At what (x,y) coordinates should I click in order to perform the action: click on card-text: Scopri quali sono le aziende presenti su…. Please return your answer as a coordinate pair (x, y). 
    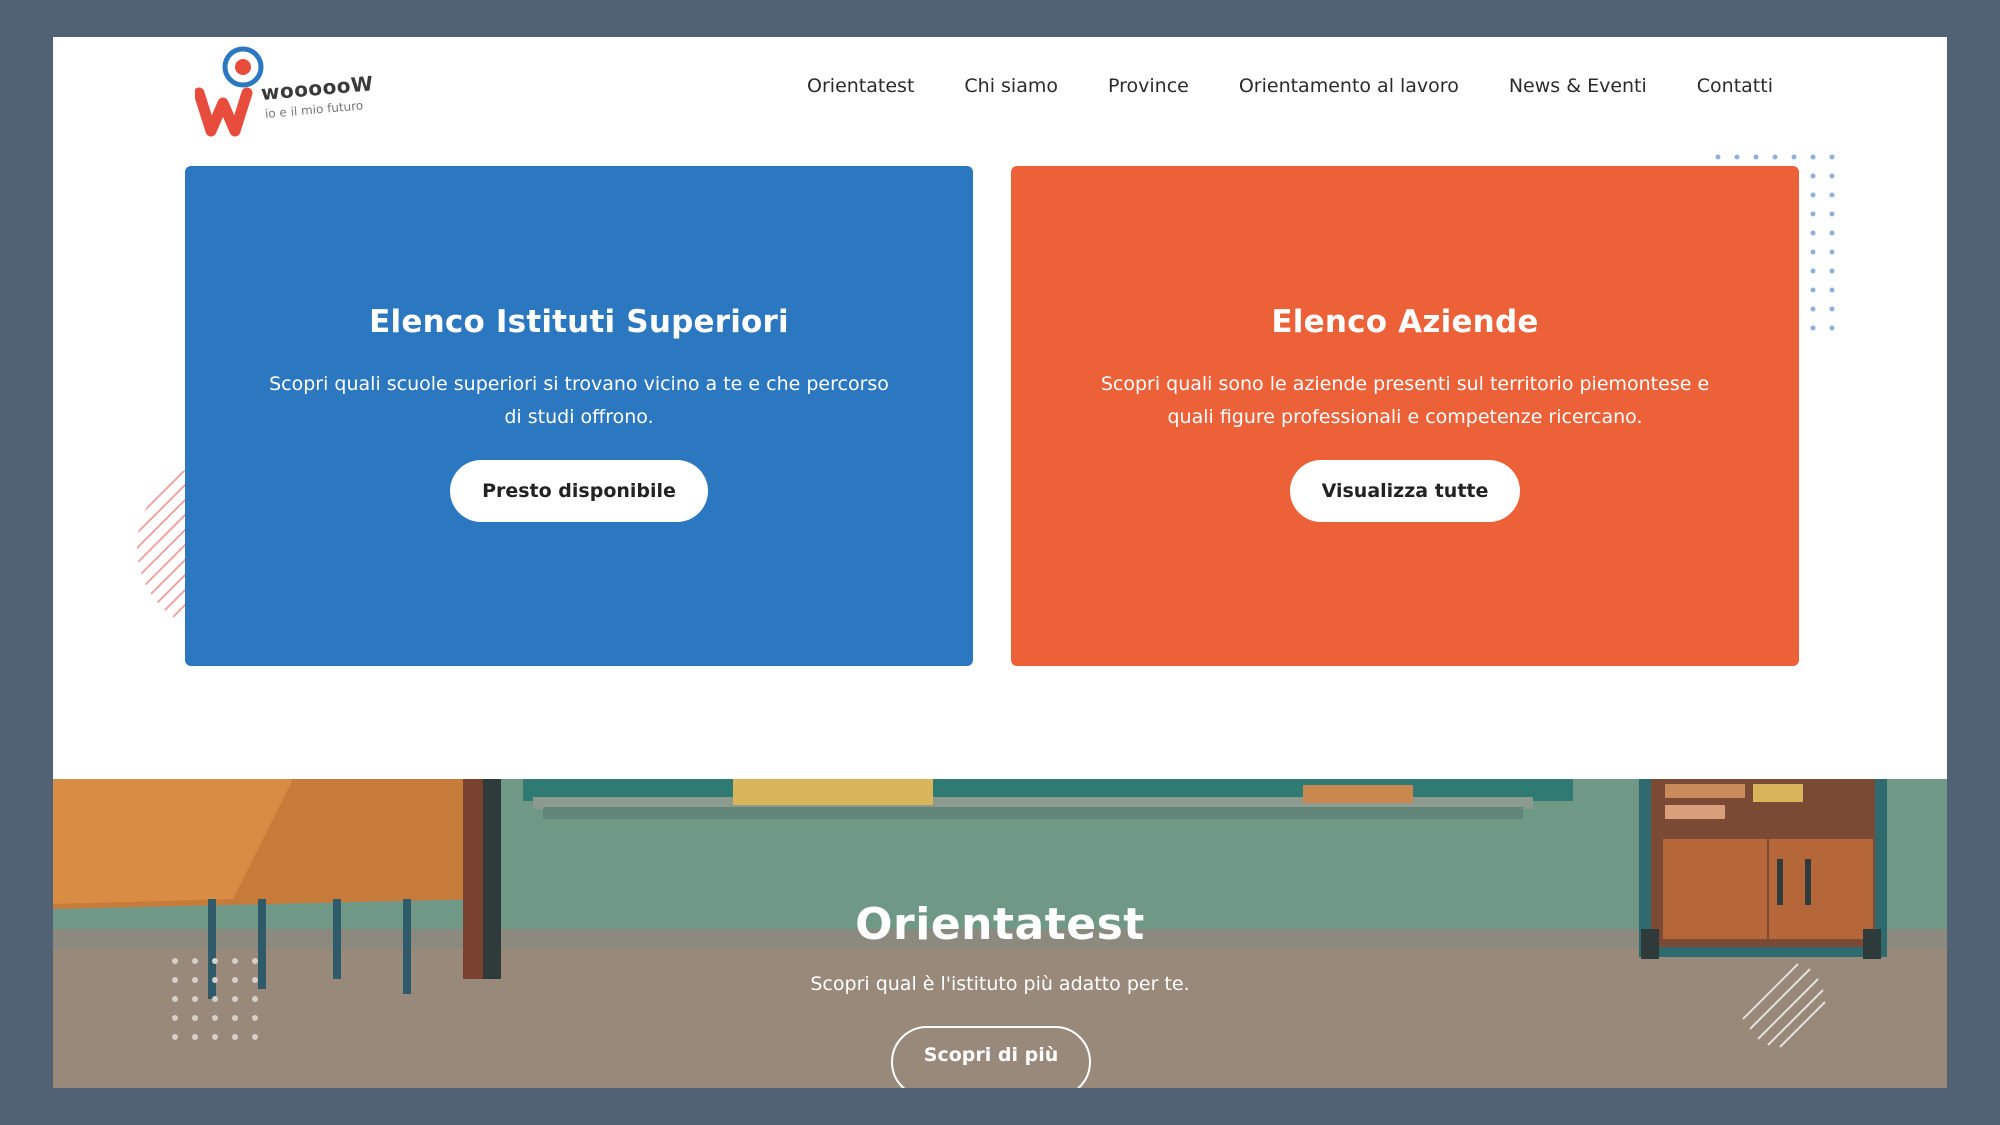
    Looking at the image, I should click on (1405, 400).